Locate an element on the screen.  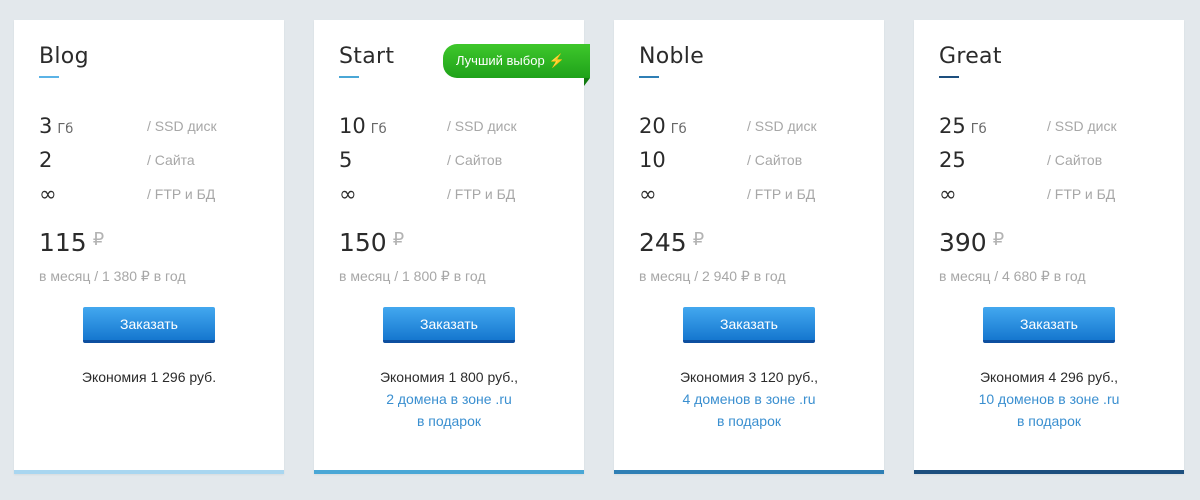
spec-sites: 10 / Сайтов is located at coordinates (759, 161).